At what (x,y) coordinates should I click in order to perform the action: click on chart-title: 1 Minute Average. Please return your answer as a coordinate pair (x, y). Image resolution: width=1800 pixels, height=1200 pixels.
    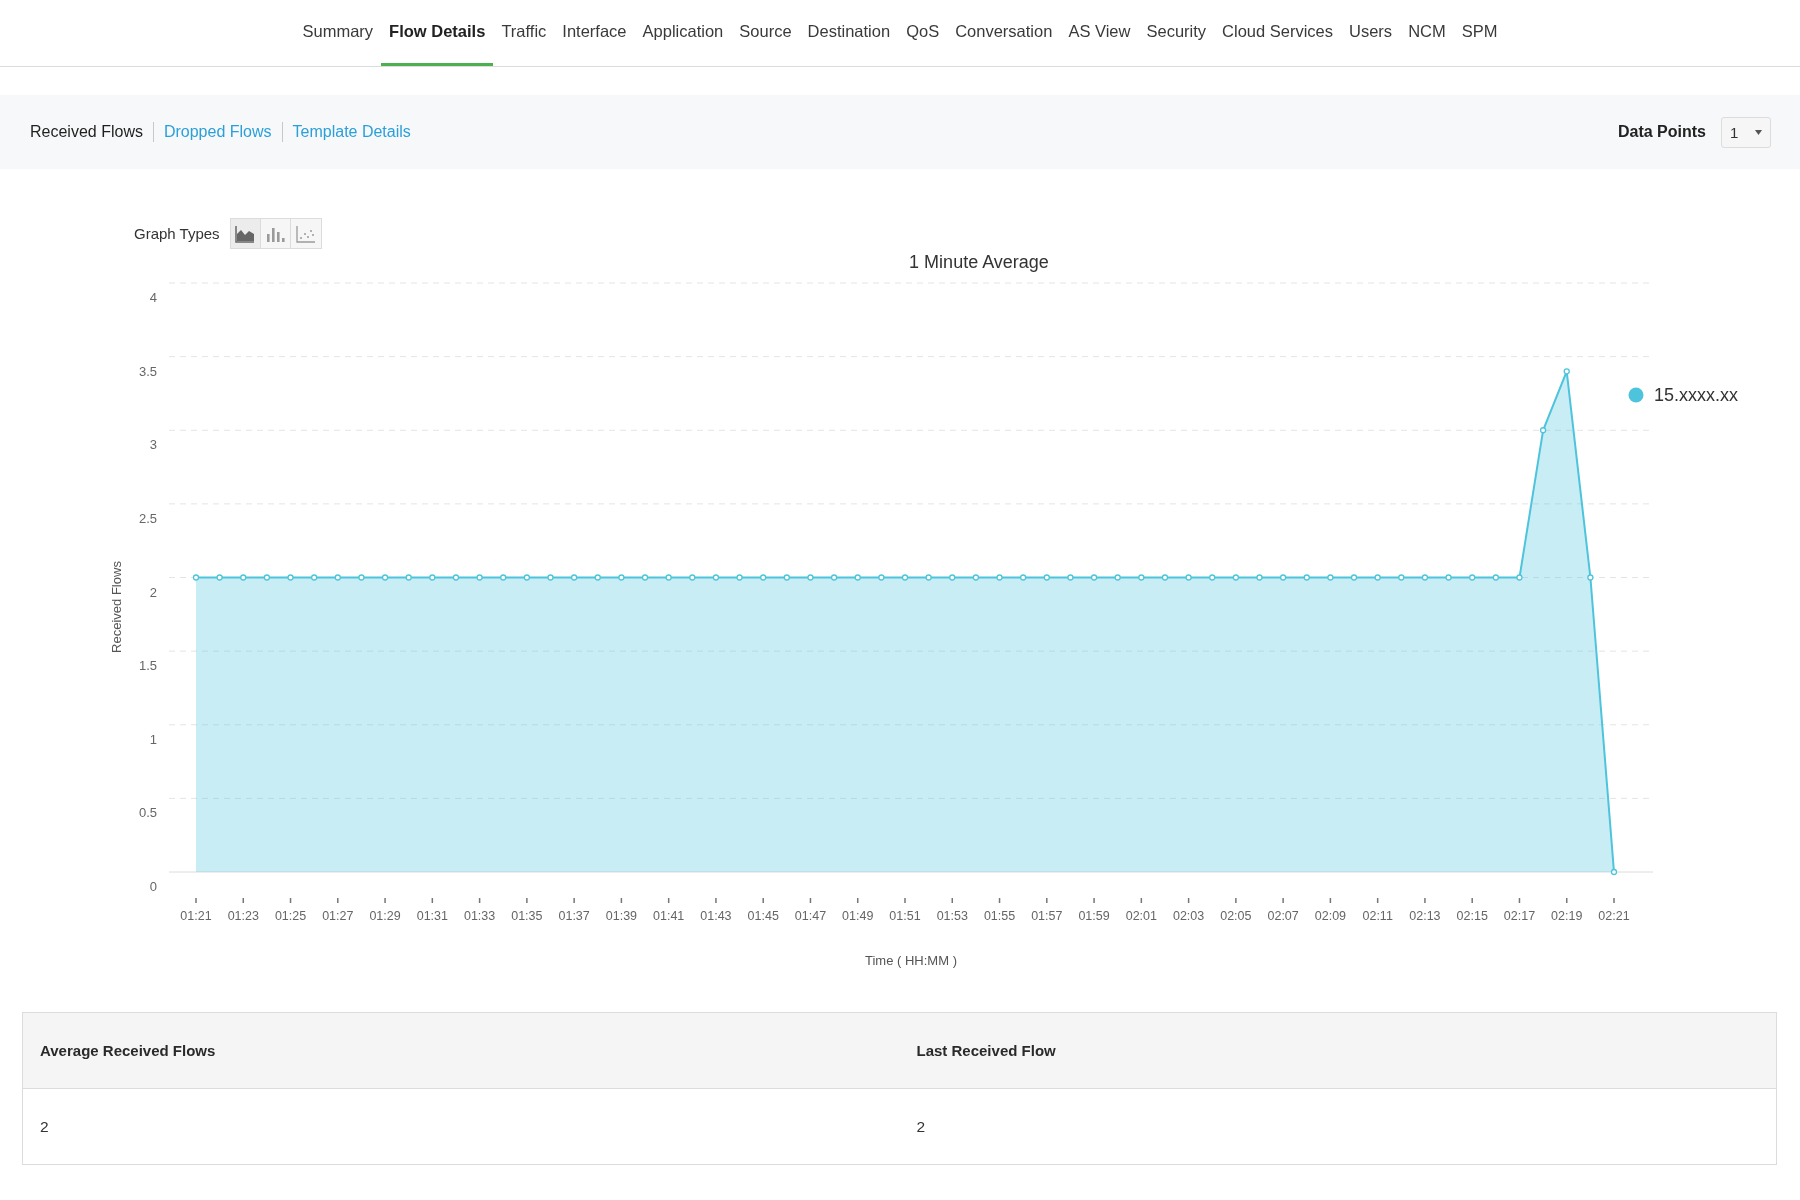
    Looking at the image, I should click on (979, 262).